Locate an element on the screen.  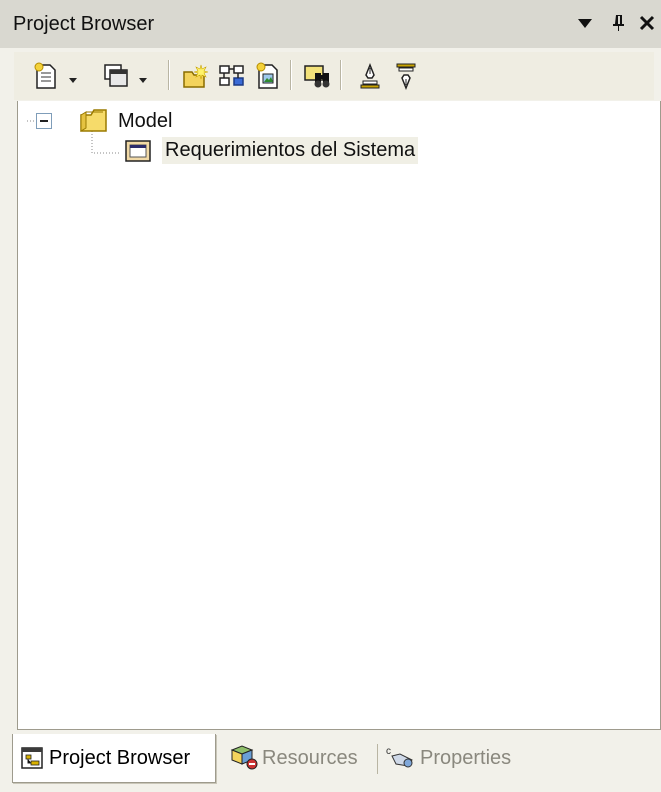
show-hierarchy-icon is located at coordinates (232, 76).